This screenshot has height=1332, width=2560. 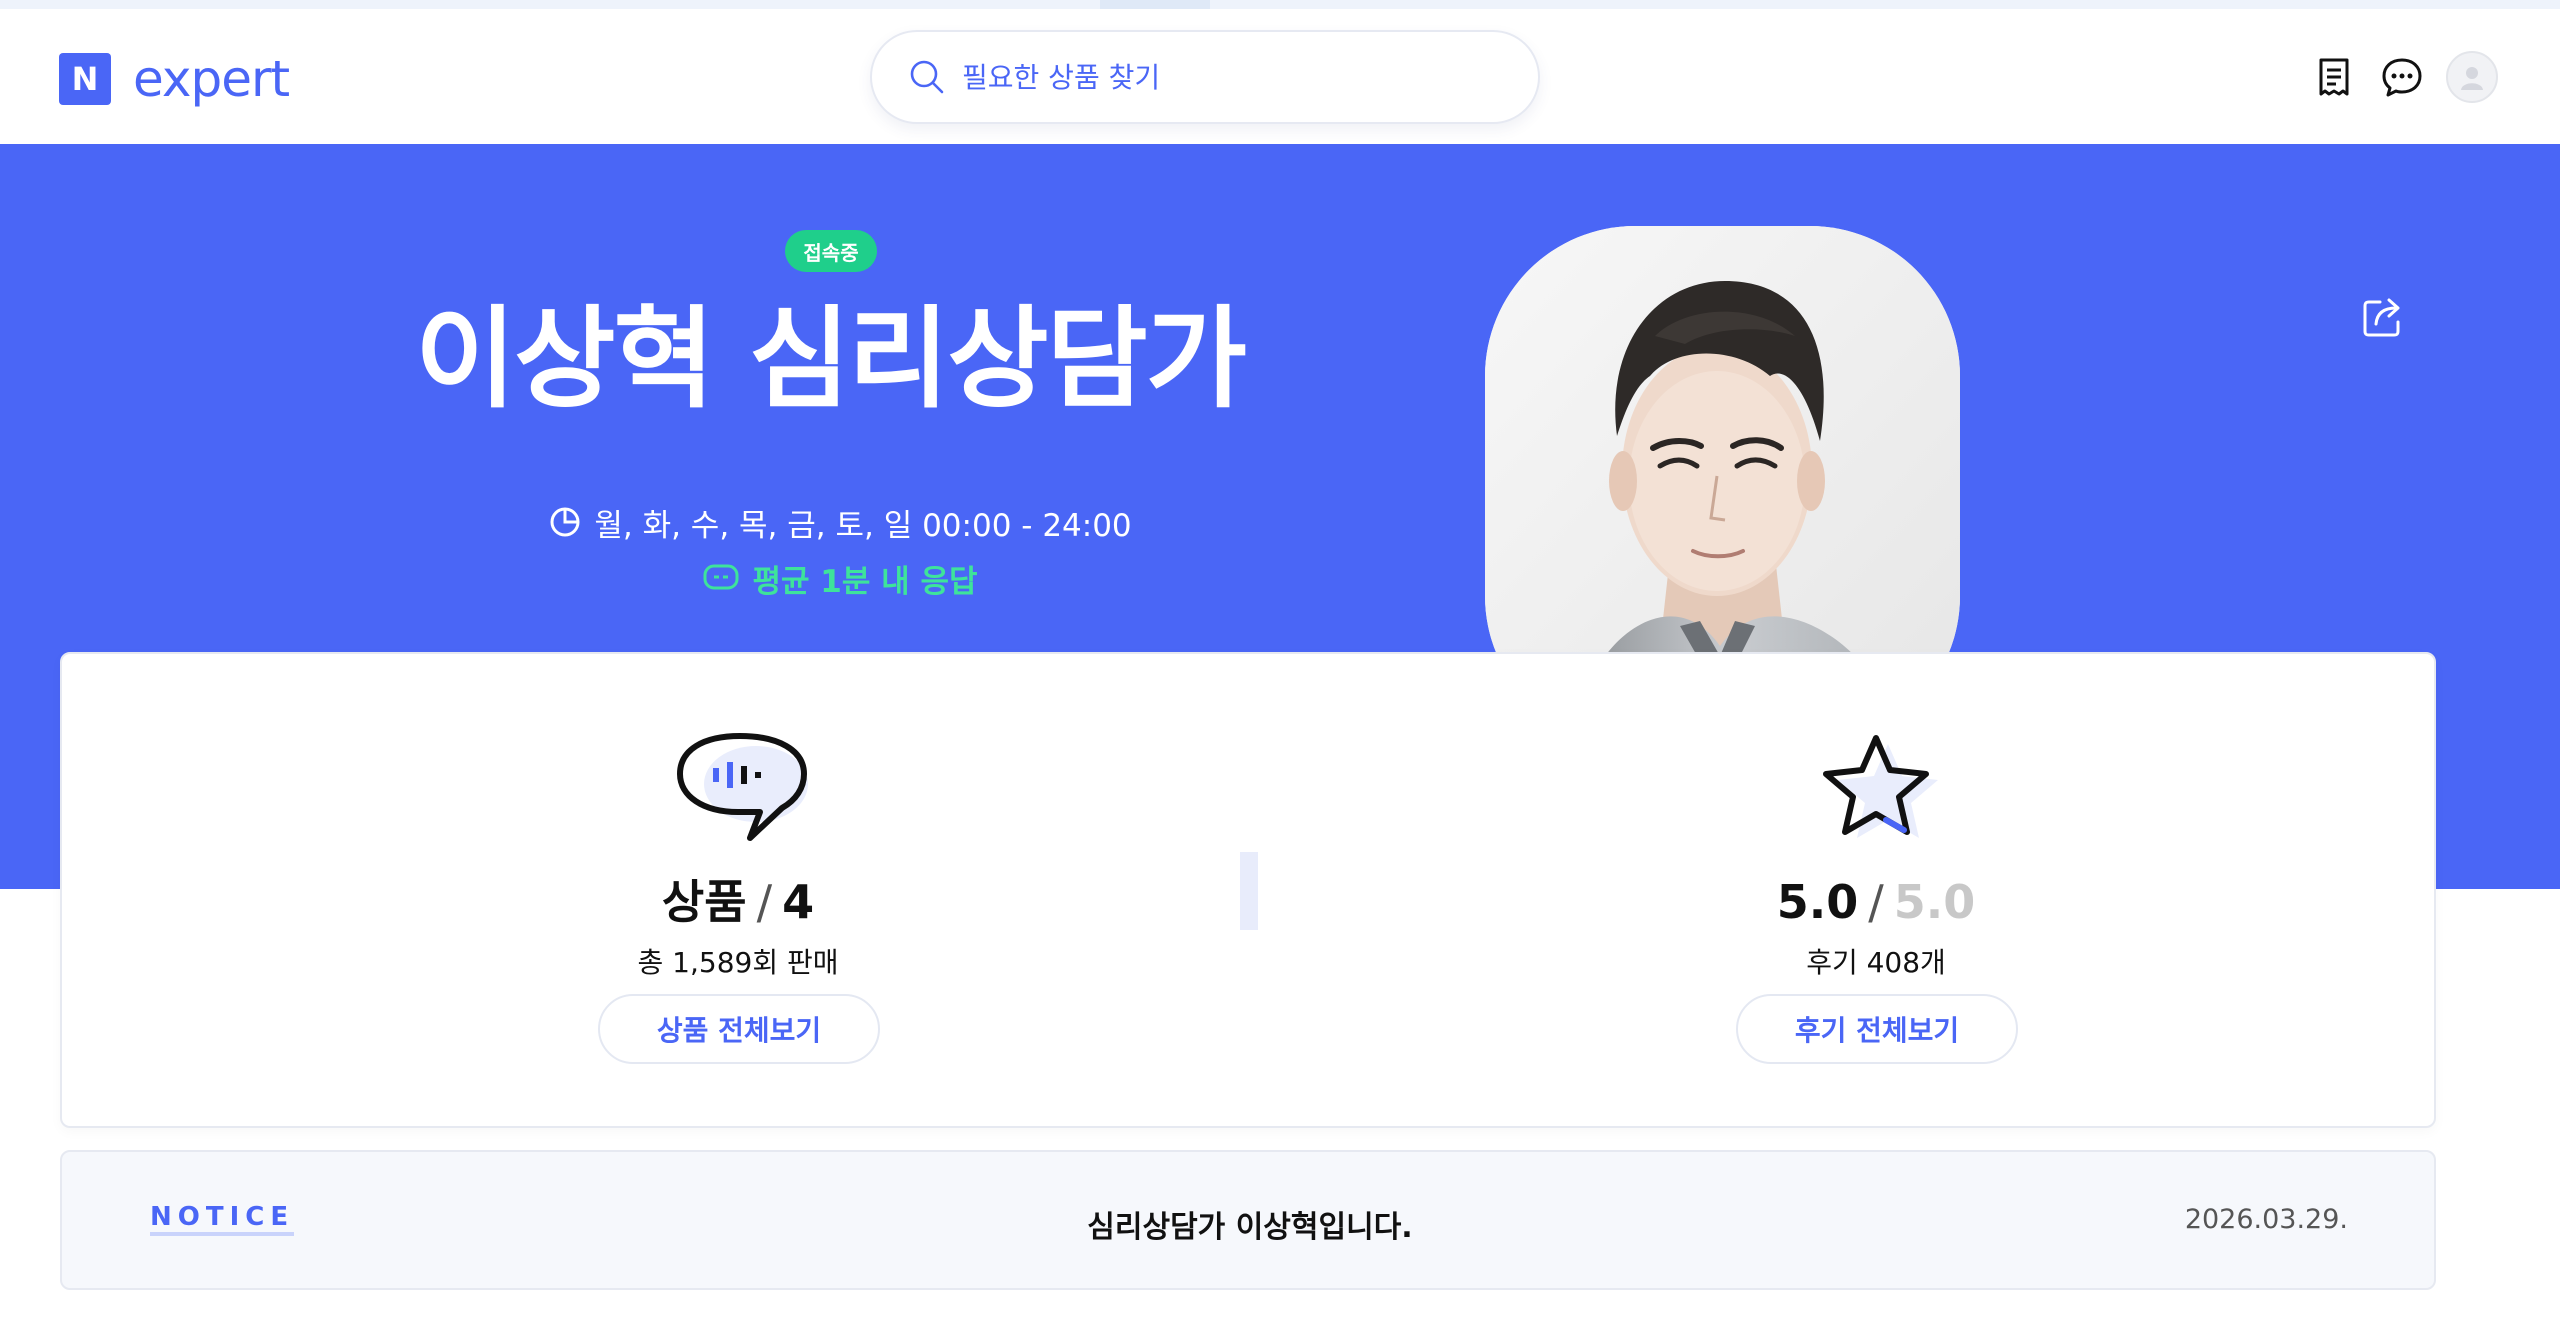 What do you see at coordinates (865, 581) in the screenshot?
I see `response-time-text: 평균 1분 내 응답` at bounding box center [865, 581].